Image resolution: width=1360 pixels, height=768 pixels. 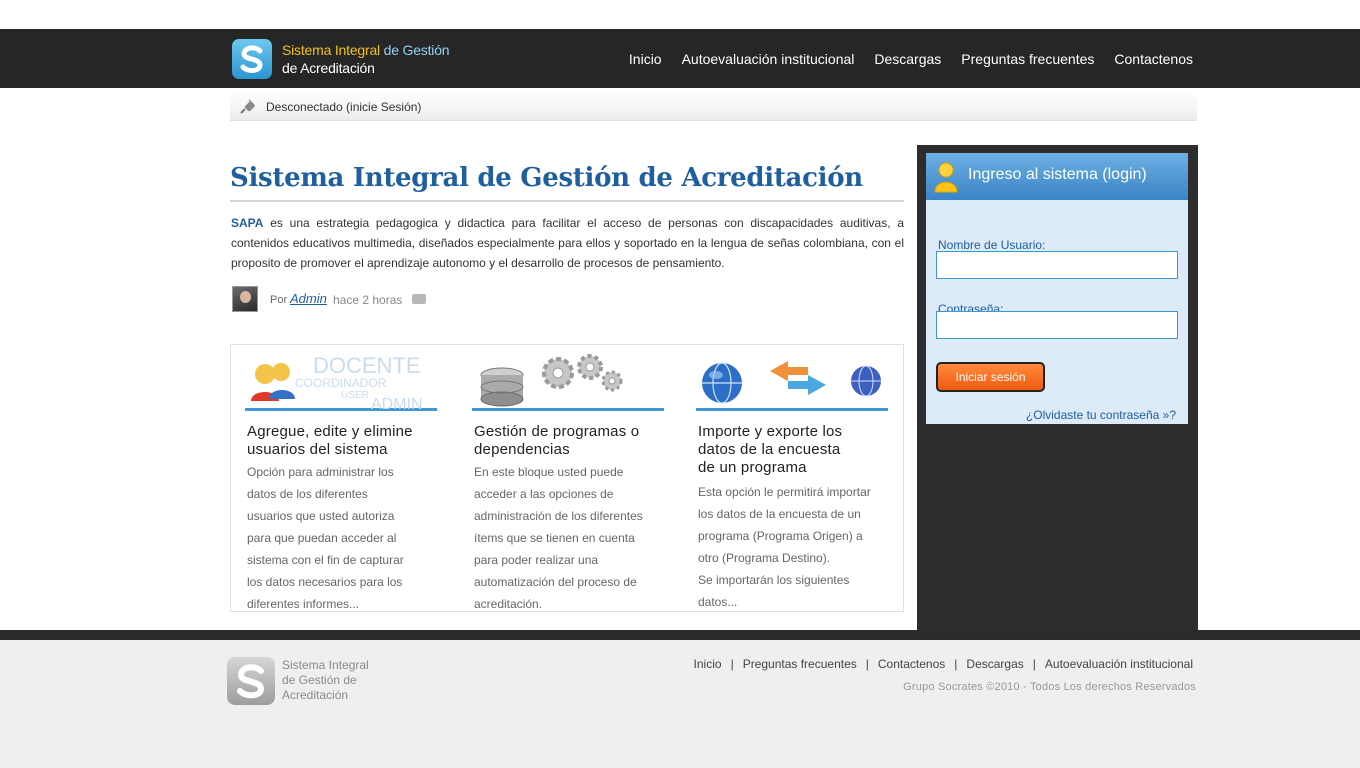 I want to click on users-illustration: DOCENTE COORDINADOR USER ADMIN, so click(x=341, y=383).